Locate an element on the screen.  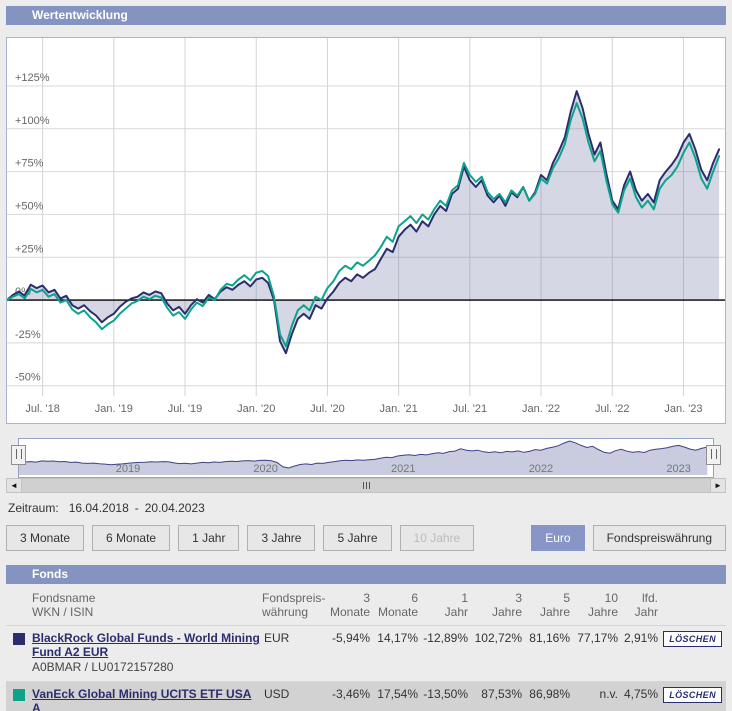
zeitraum-from: 16.04.2018 is located at coordinates (98, 508).